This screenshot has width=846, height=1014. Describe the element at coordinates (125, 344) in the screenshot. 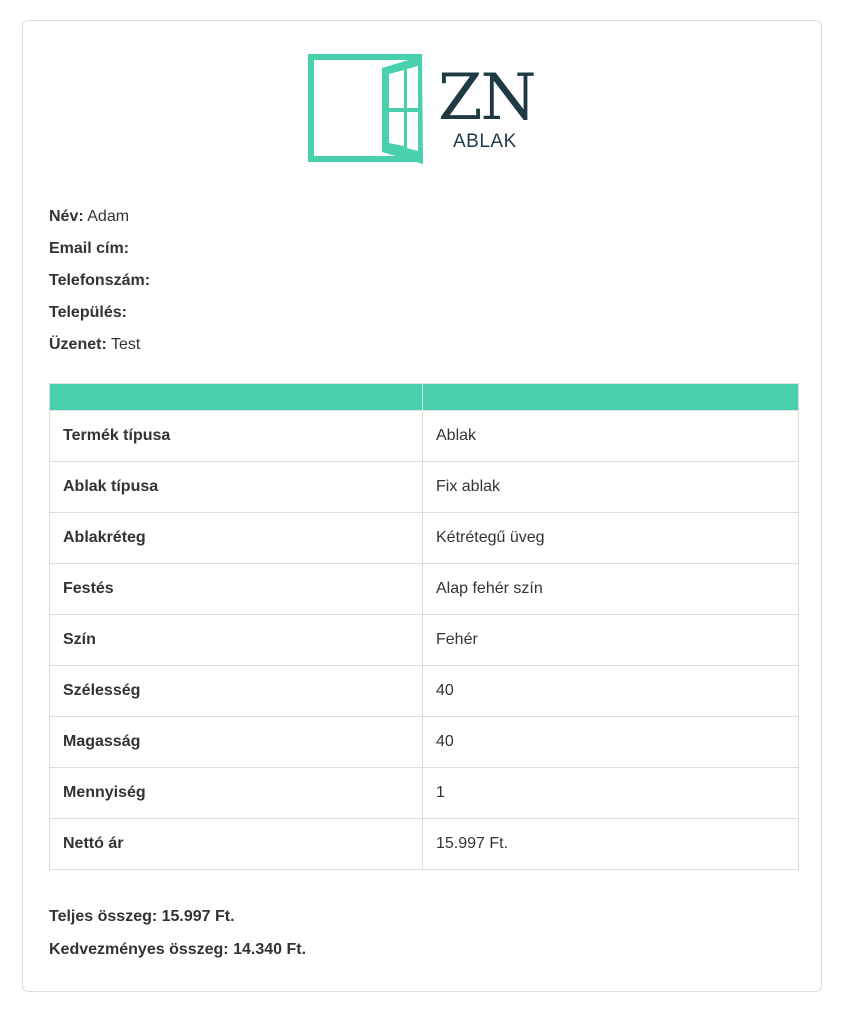

I see `contact-value: Test` at that location.